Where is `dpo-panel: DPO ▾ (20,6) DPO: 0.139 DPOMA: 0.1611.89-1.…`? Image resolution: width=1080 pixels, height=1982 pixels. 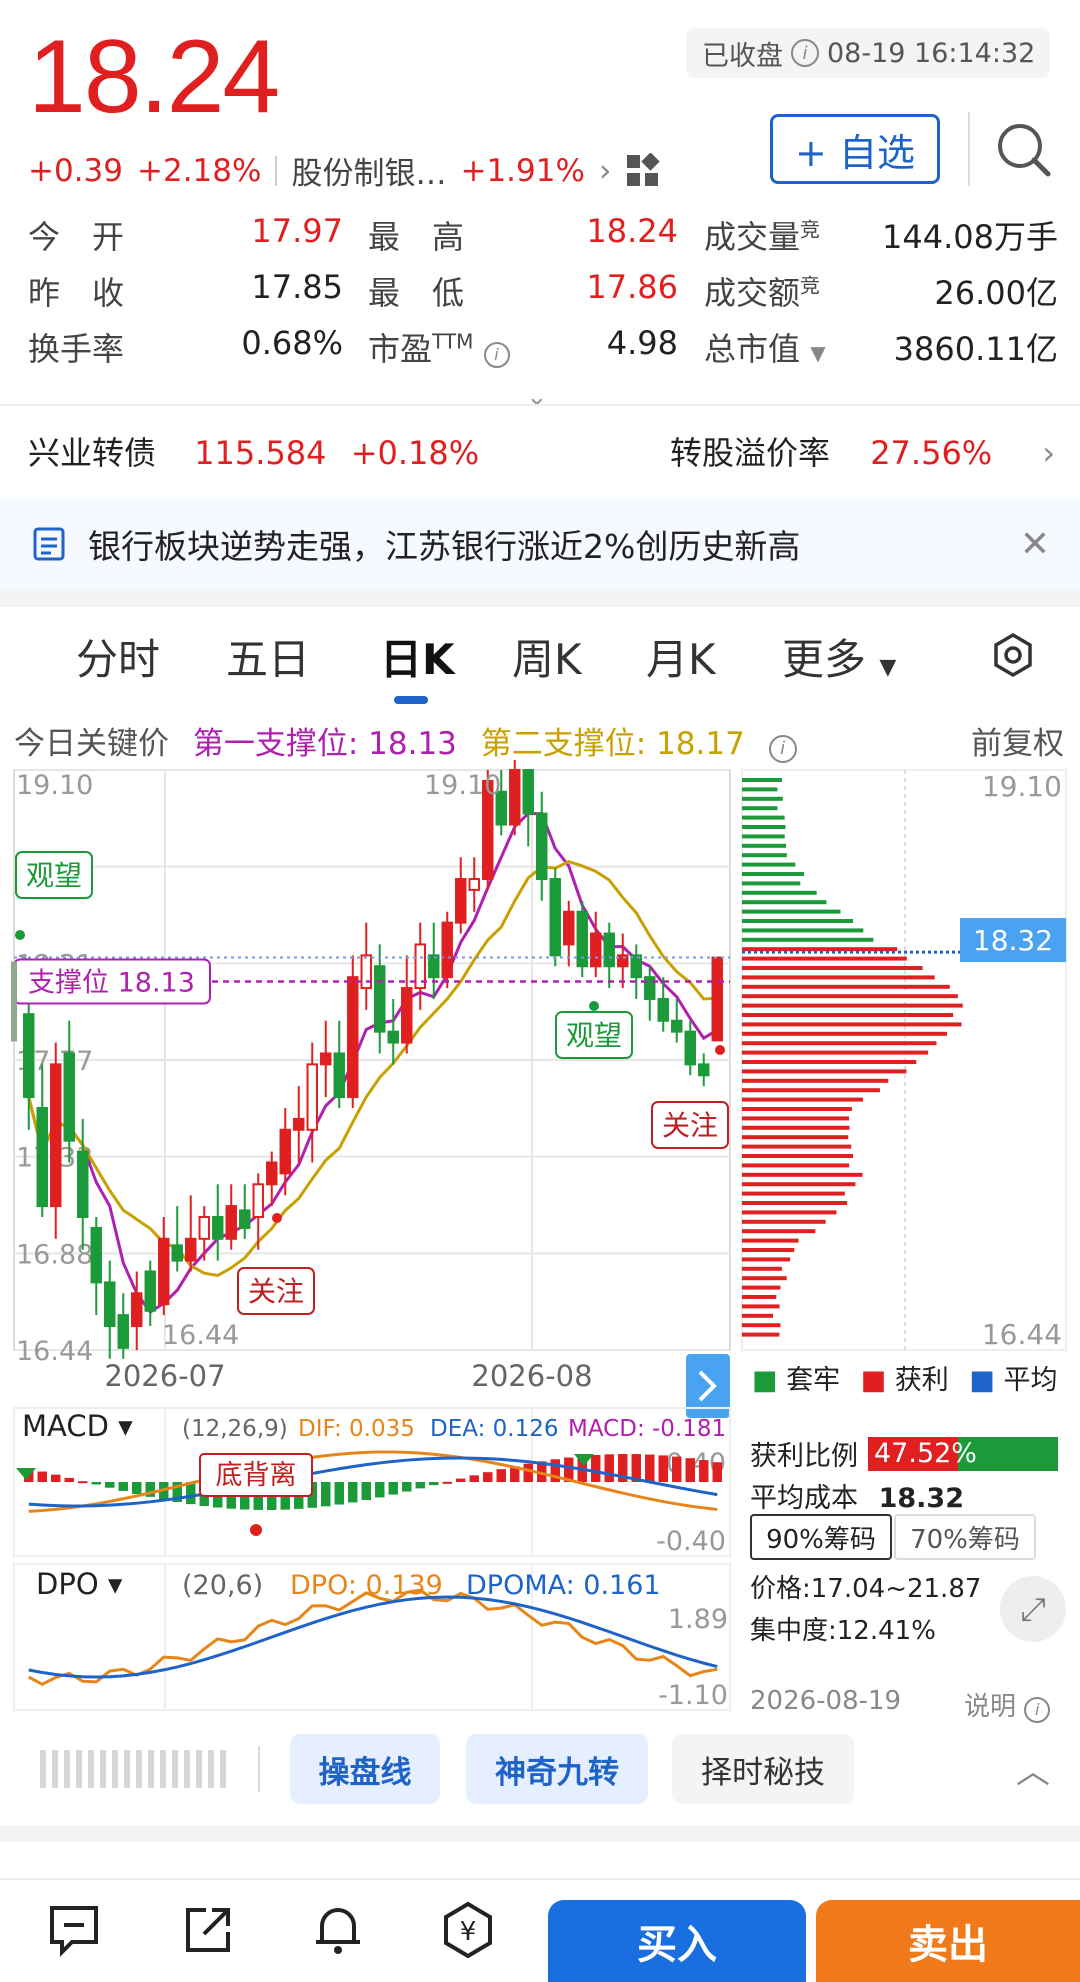 dpo-panel: DPO ▾ (20,6) DPO: 0.139 DPOMA: 0.1611.89-1.… is located at coordinates (372, 1637).